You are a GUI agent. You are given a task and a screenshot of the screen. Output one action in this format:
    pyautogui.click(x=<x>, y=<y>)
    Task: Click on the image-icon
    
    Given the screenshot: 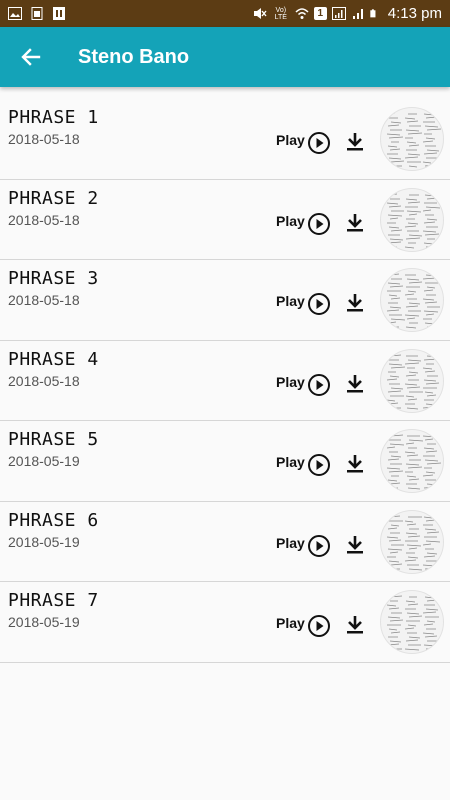 What is the action you would take?
    pyautogui.click(x=15, y=13)
    